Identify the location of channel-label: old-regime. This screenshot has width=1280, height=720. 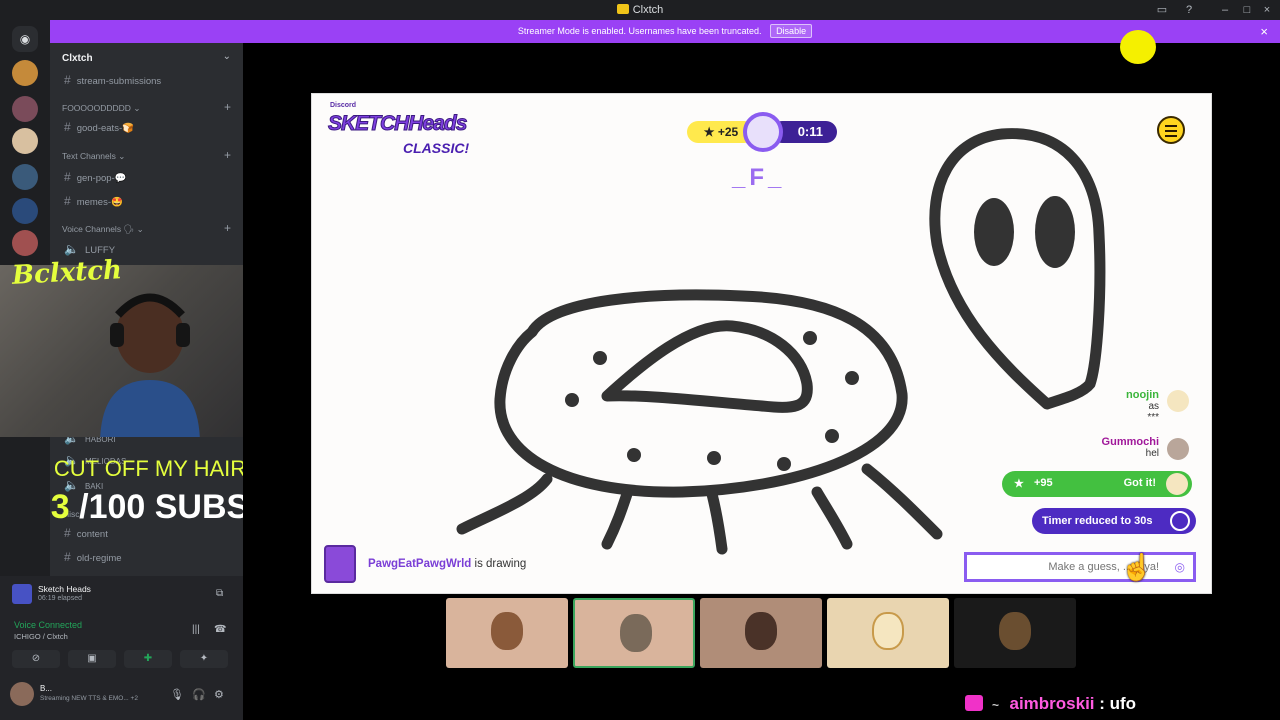
(99, 558).